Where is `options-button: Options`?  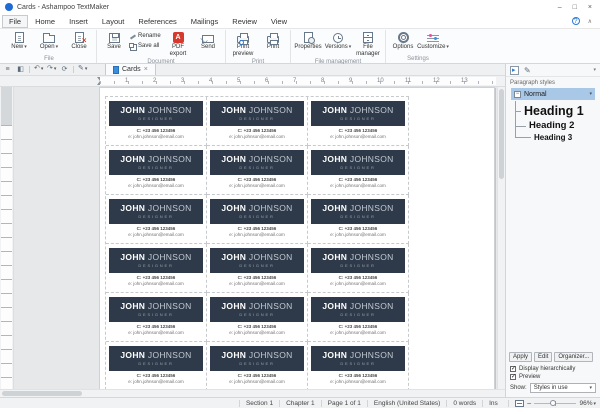 options-button: Options is located at coordinates (403, 40).